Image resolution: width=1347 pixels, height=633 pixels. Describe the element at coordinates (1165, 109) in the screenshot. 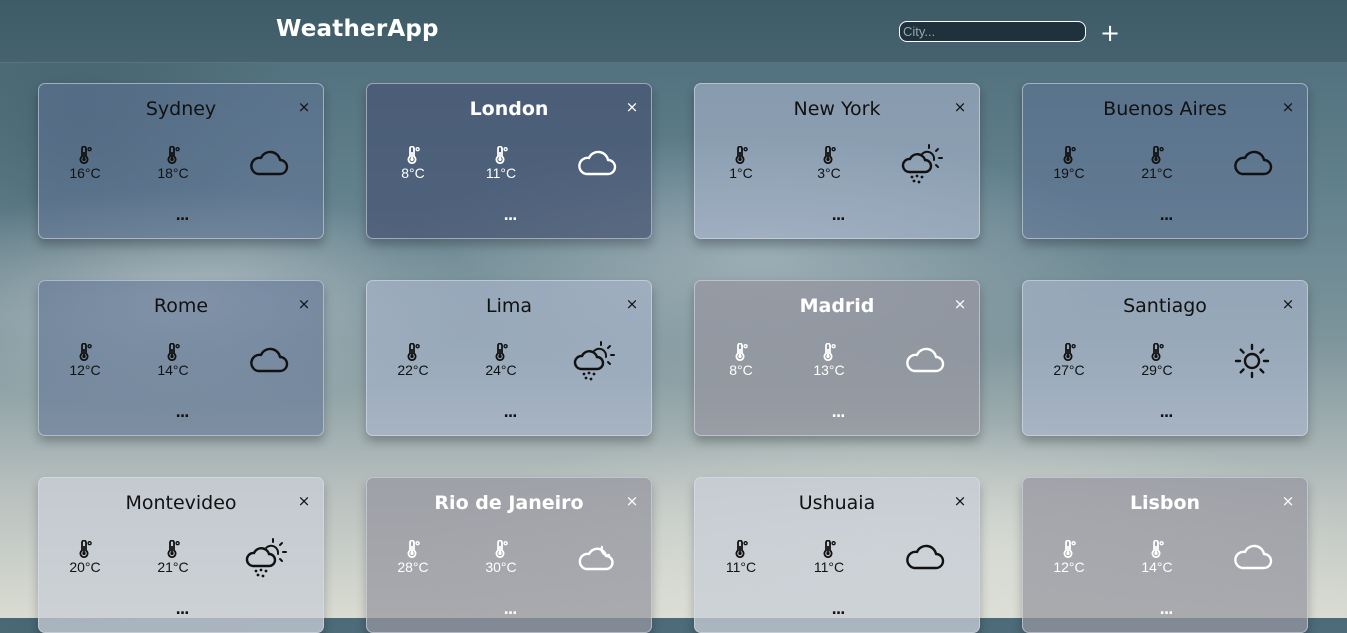

I see `city-name: Buenos Aires` at that location.